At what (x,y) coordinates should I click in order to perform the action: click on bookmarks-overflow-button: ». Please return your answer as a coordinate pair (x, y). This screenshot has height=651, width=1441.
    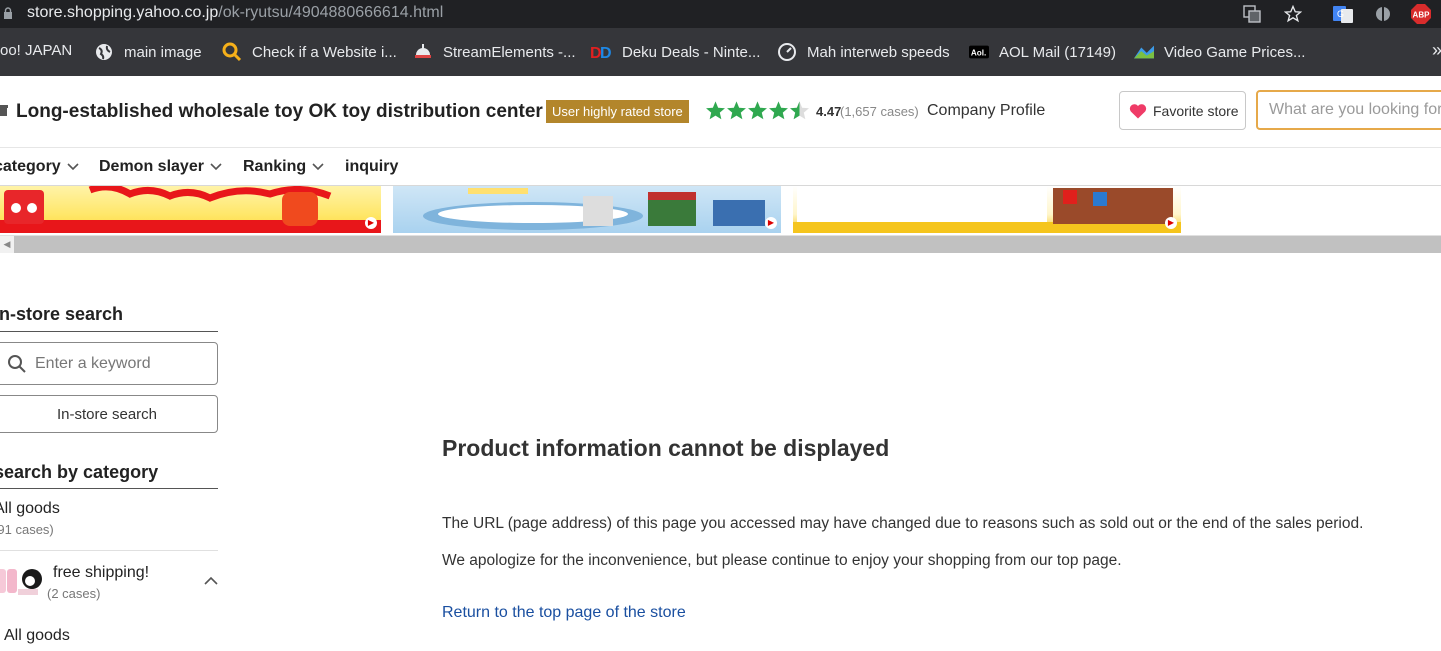
    Looking at the image, I should click on (1436, 50).